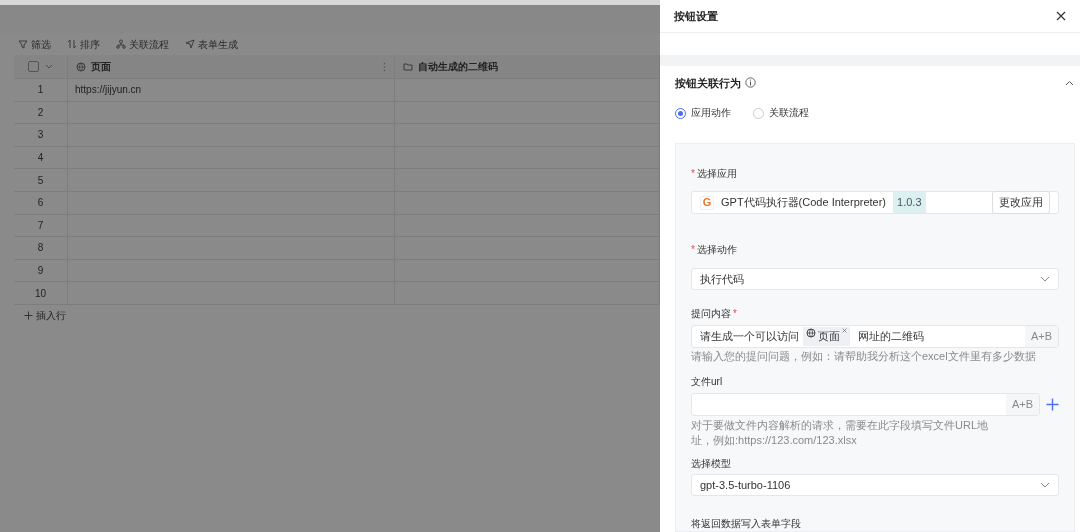 This screenshot has height=532, width=1080. I want to click on close-icon, so click(1061, 15).